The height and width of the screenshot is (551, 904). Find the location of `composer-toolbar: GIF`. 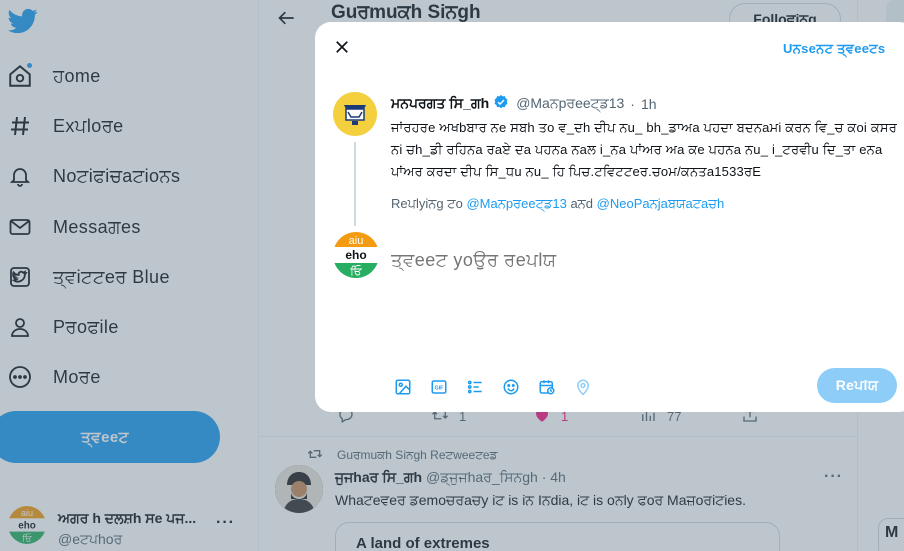

composer-toolbar: GIF is located at coordinates (492, 387).